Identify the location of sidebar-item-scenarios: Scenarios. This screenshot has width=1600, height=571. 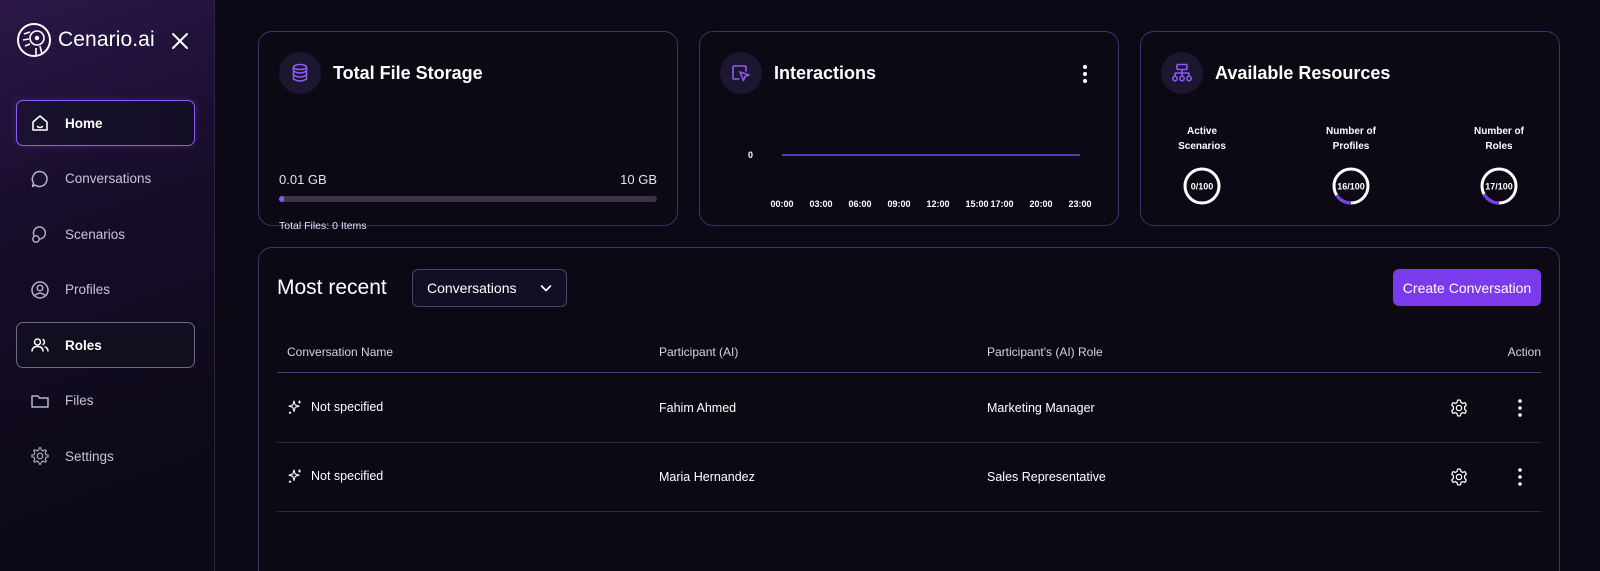
(105, 234).